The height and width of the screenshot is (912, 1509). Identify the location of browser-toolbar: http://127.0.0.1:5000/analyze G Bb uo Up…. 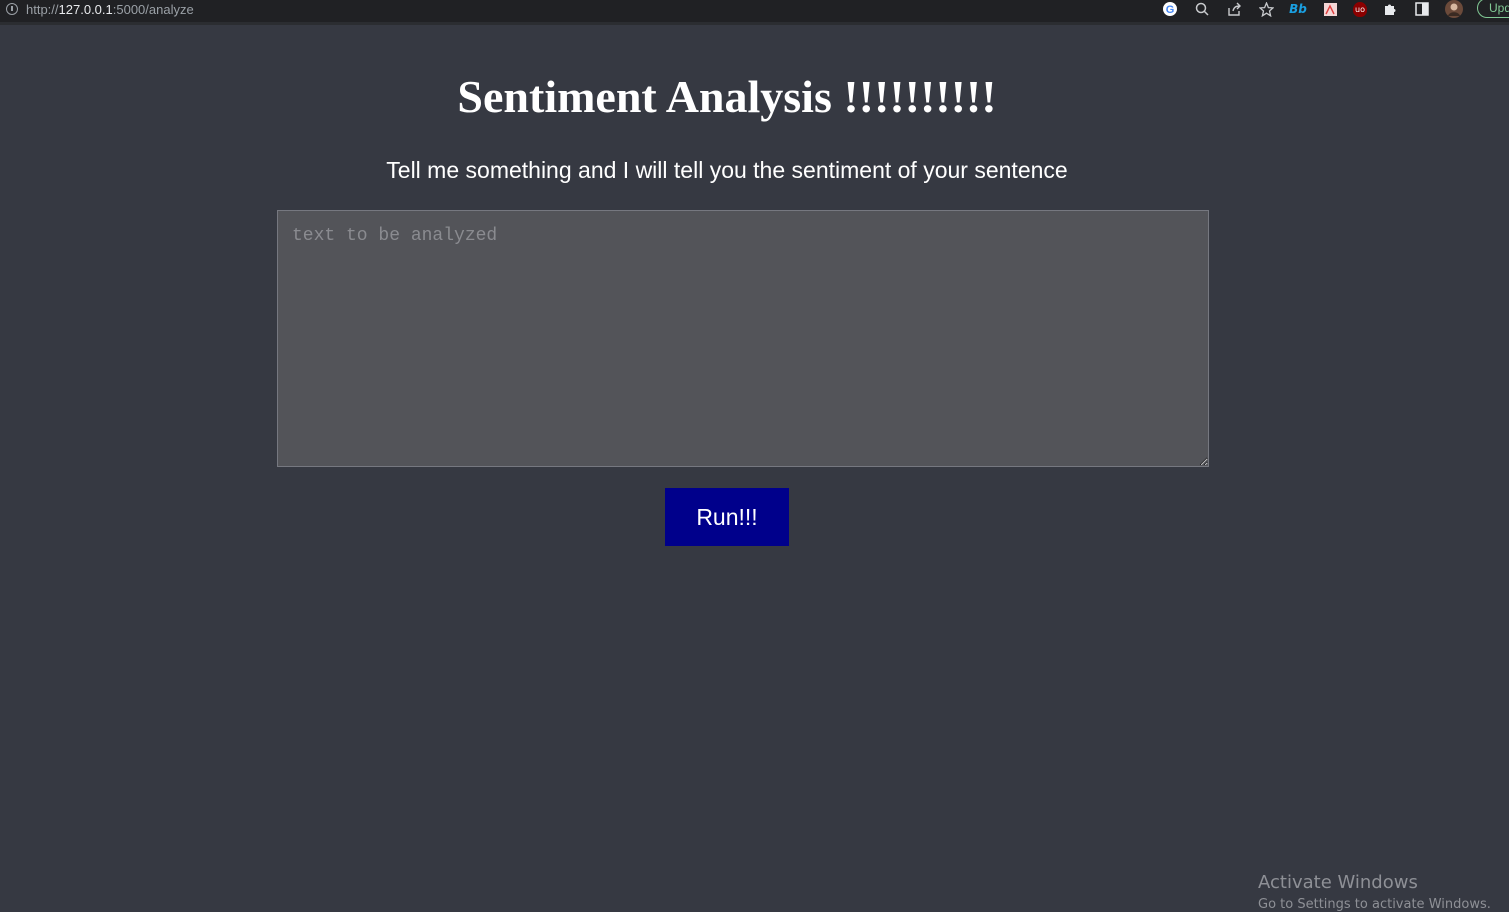
(754, 12).